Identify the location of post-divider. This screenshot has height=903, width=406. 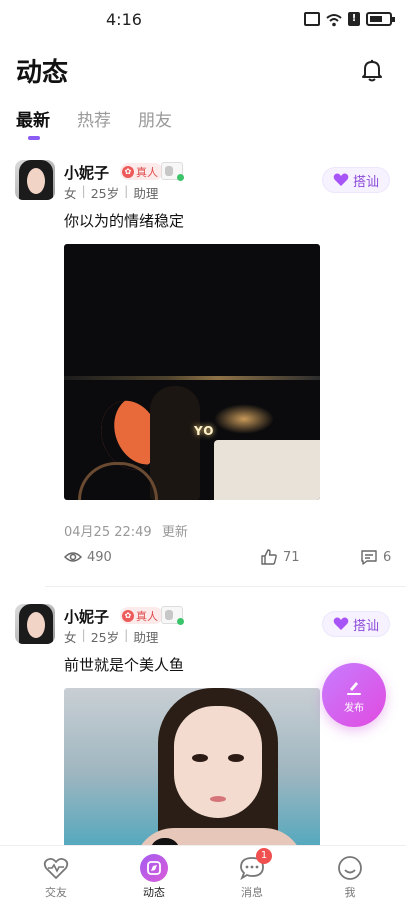
(225, 586).